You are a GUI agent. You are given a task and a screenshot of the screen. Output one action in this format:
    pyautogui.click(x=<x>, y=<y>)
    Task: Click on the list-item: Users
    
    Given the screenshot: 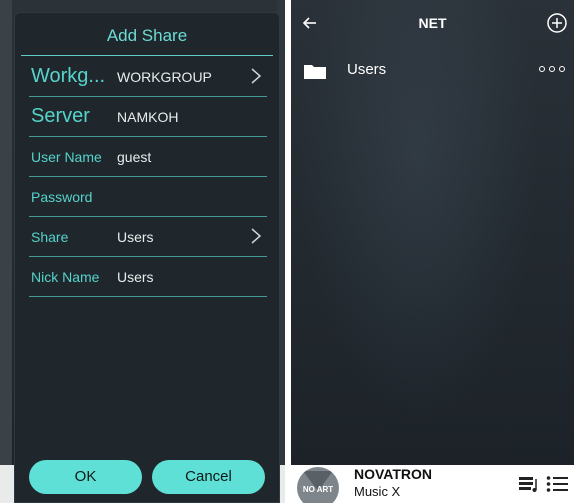 What is the action you would take?
    pyautogui.click(x=432, y=71)
    